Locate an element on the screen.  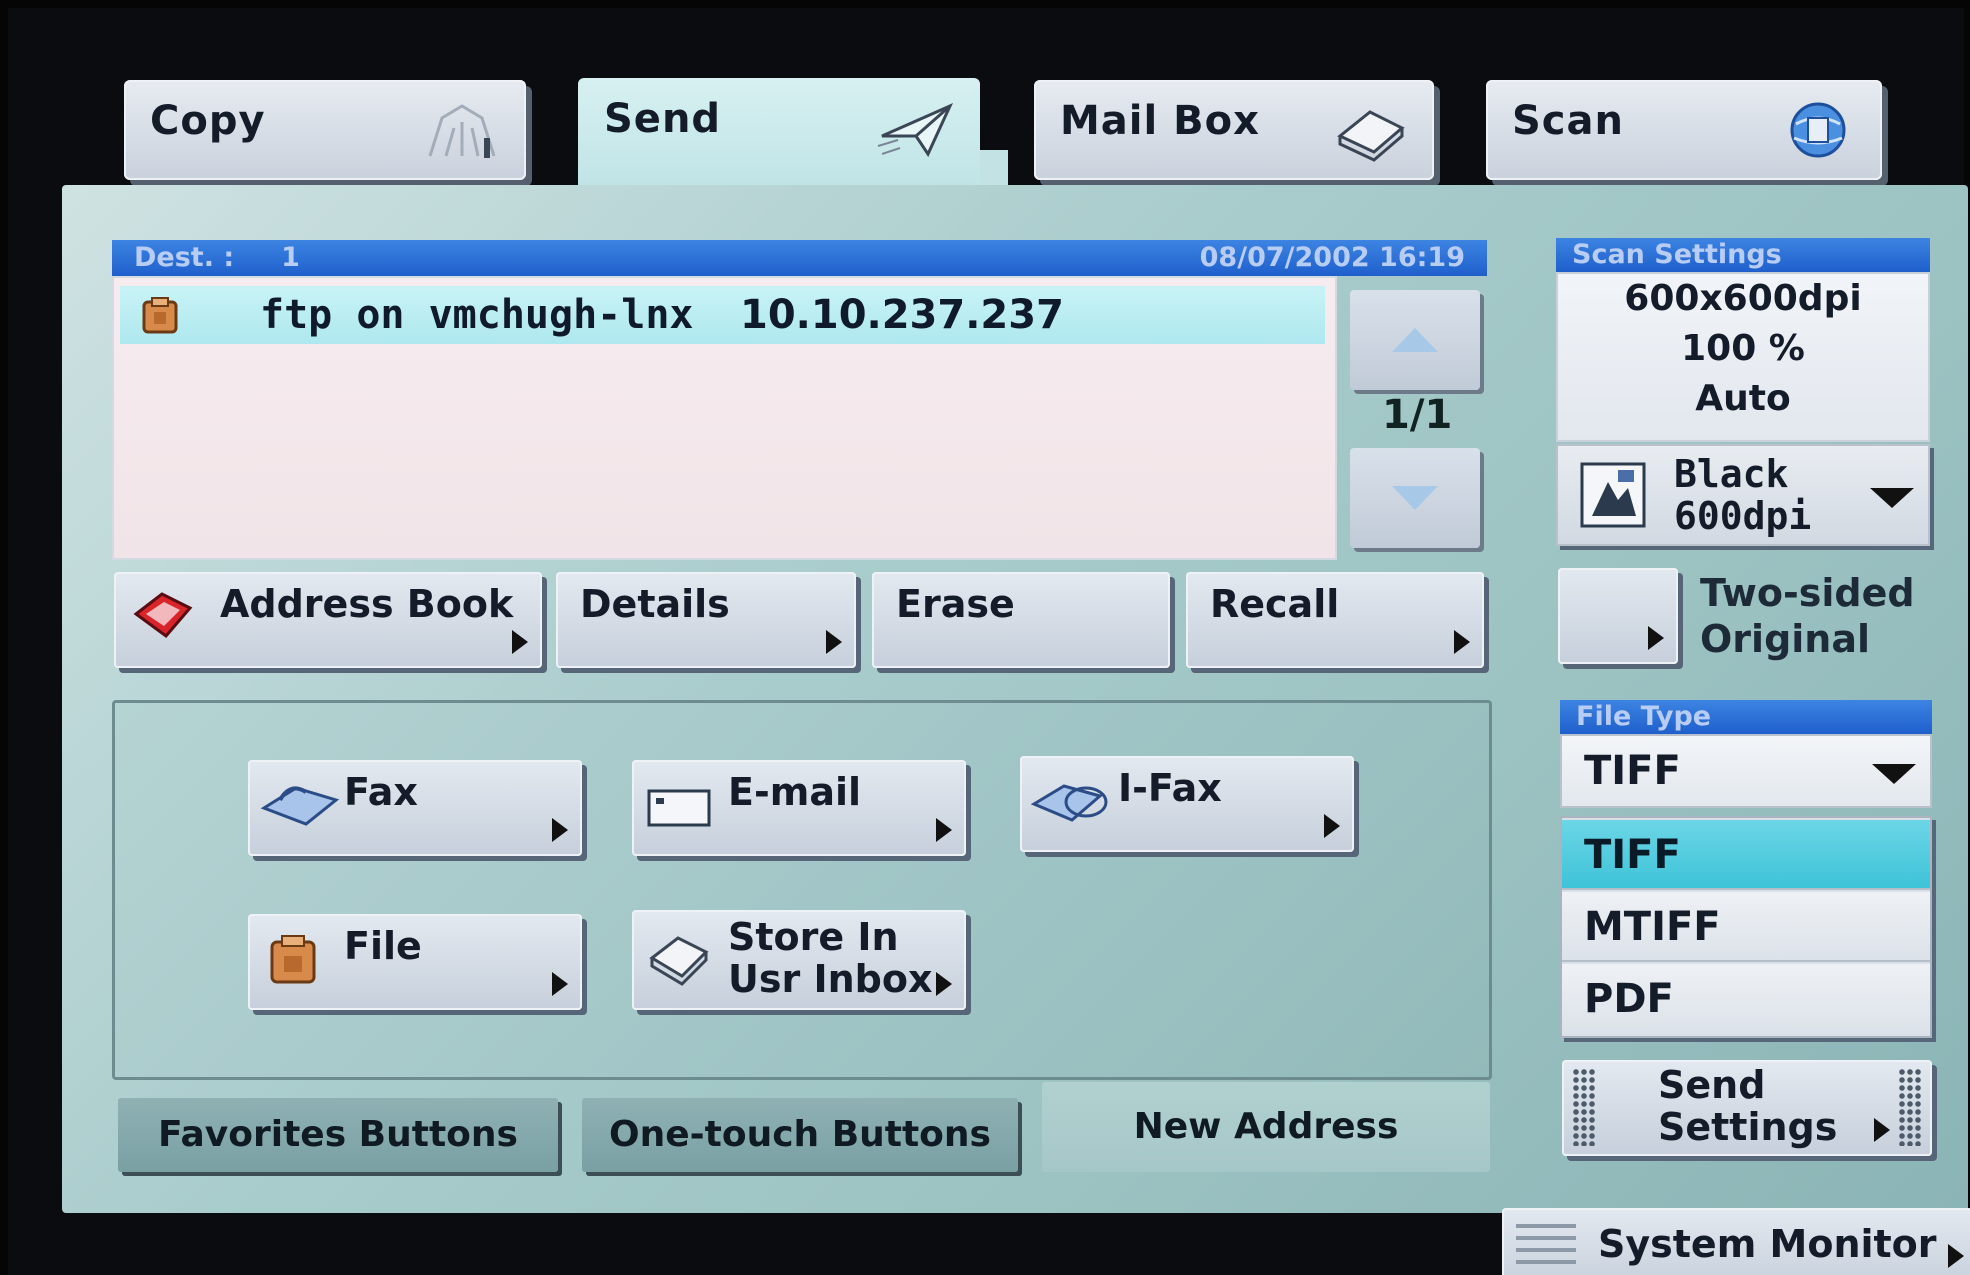
address-book-label: Address Book is located at coordinates (367, 604).